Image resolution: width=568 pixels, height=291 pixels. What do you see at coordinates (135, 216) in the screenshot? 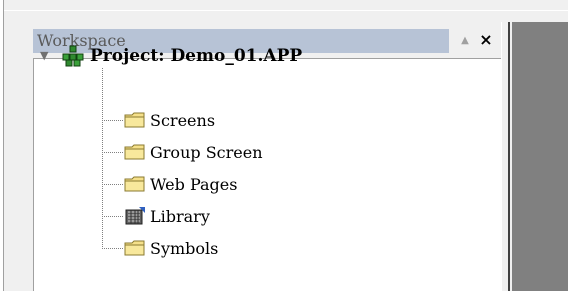
I see `library-icon` at bounding box center [135, 216].